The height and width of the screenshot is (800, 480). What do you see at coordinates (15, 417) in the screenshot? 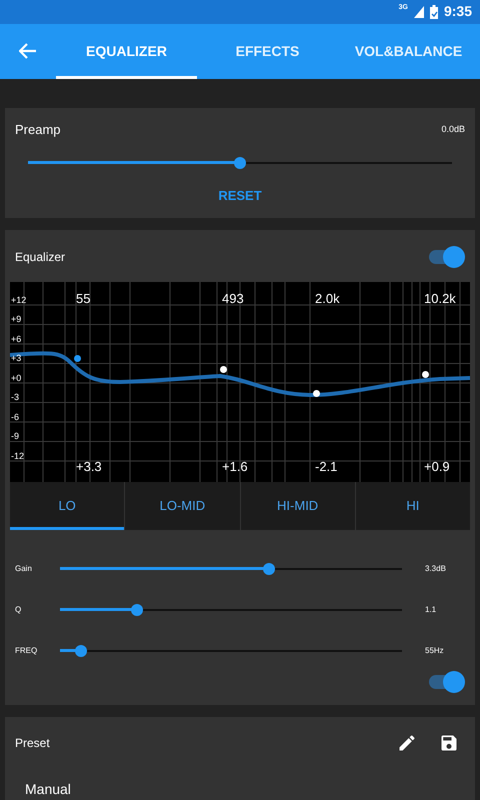
I see `axis-label: -6` at bounding box center [15, 417].